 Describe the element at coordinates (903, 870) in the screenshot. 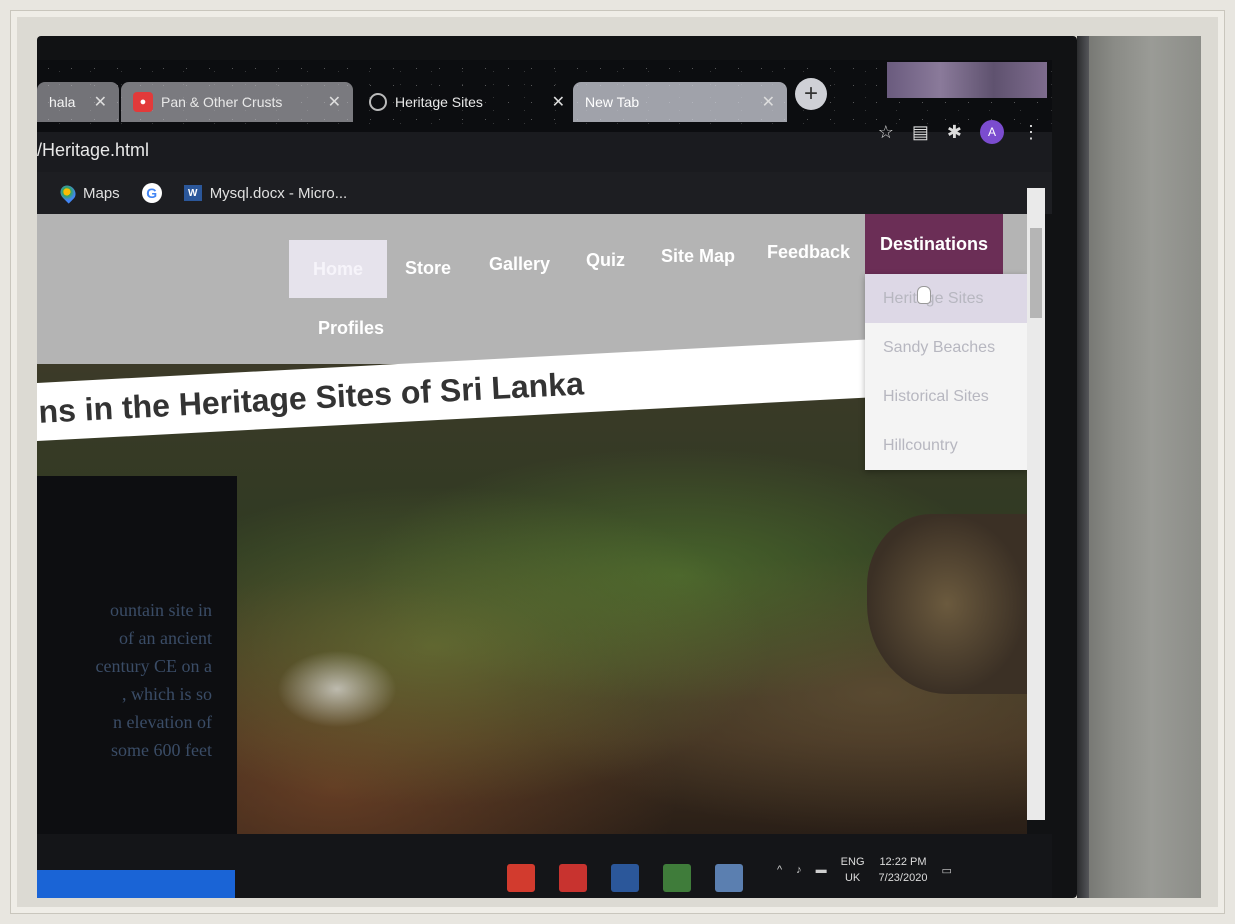

I see `clock: 12:22 PM 7/23/2020` at that location.